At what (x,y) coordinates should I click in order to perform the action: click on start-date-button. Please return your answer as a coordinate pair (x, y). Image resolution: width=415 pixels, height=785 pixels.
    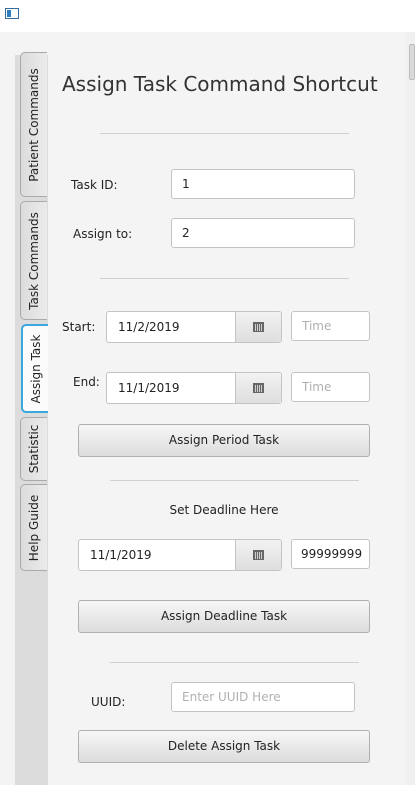
    Looking at the image, I should click on (258, 327).